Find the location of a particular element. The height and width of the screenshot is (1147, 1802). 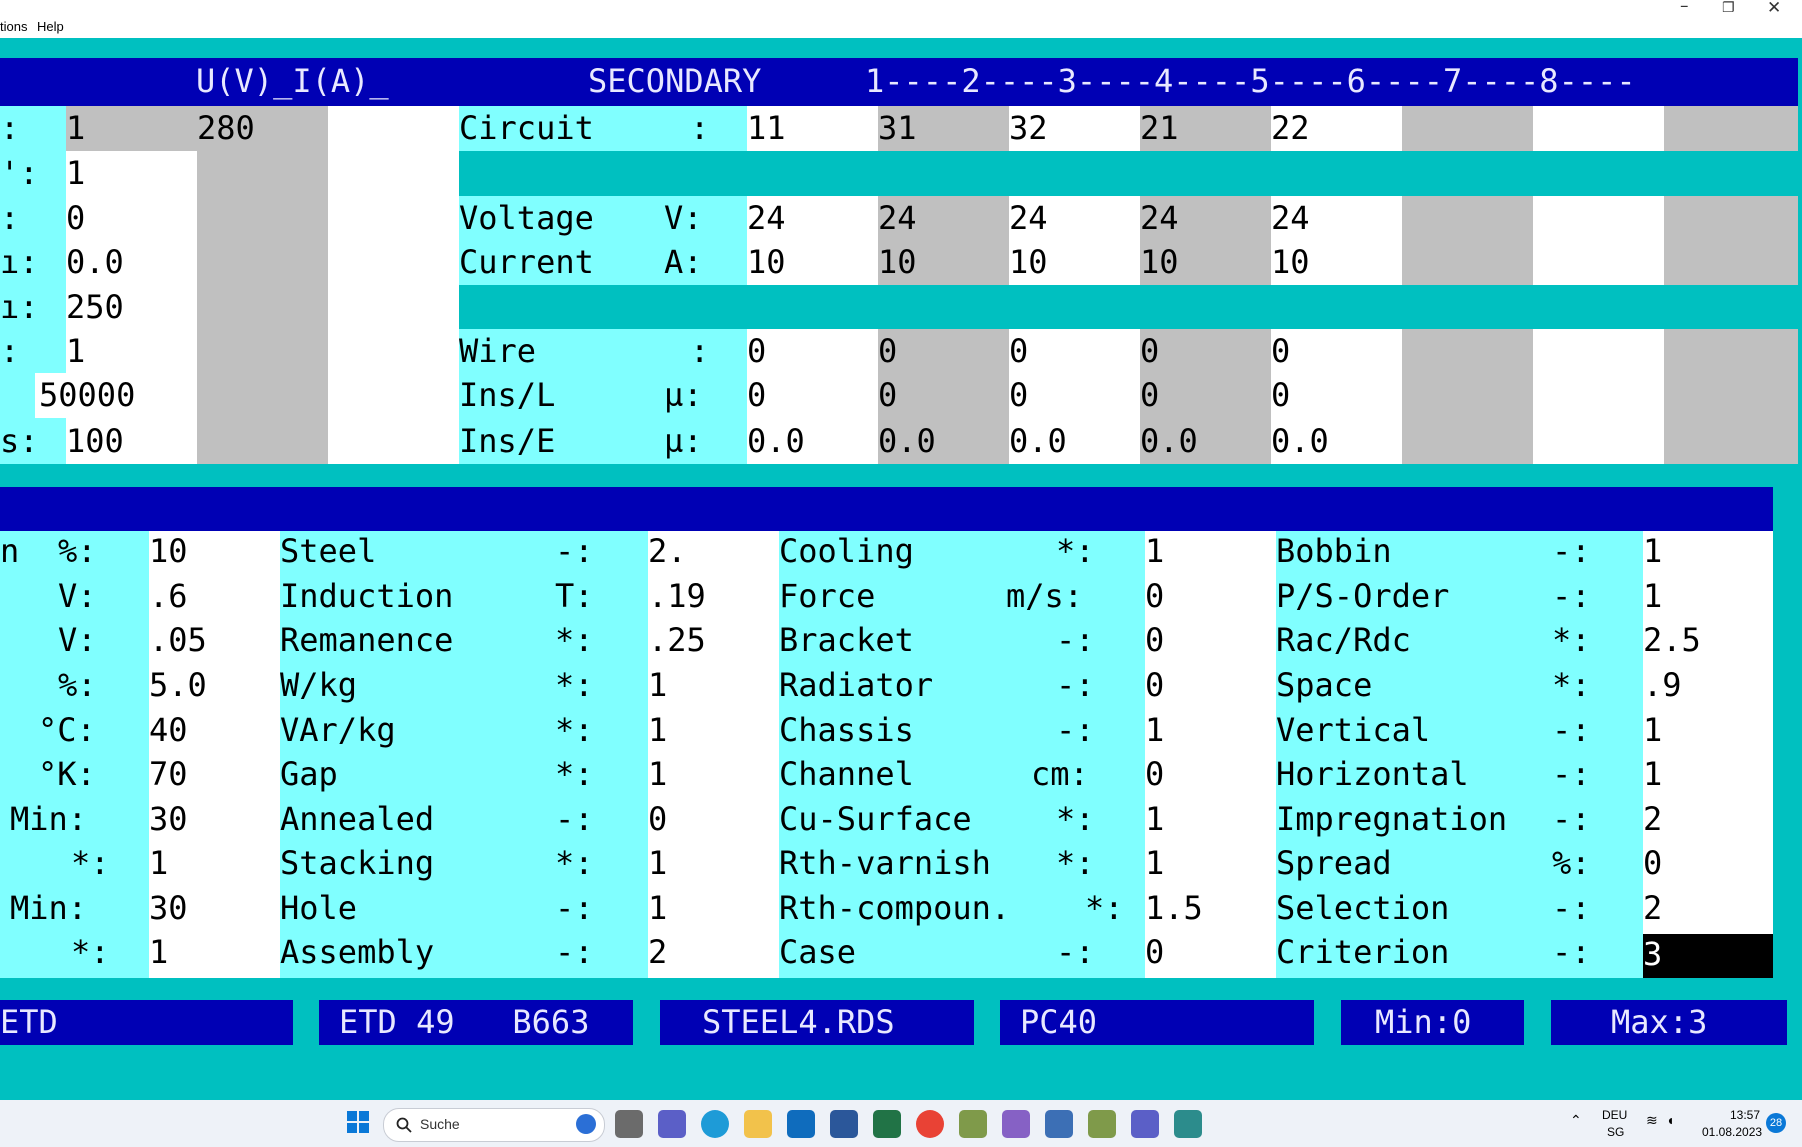

chat-icon is located at coordinates (672, 1124).